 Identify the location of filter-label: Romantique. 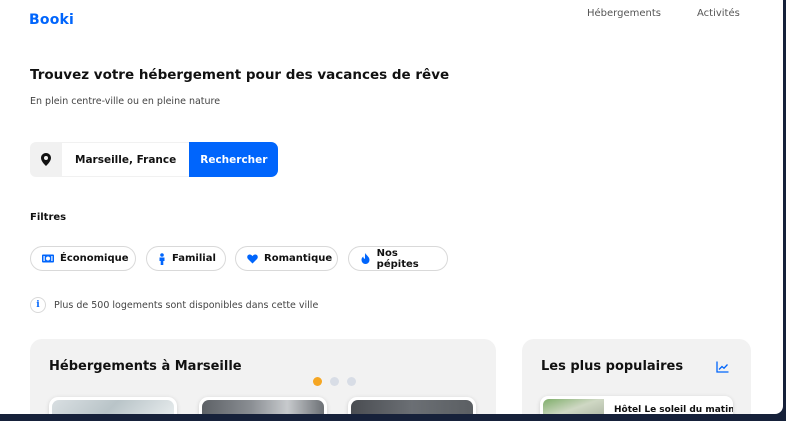
(298, 258).